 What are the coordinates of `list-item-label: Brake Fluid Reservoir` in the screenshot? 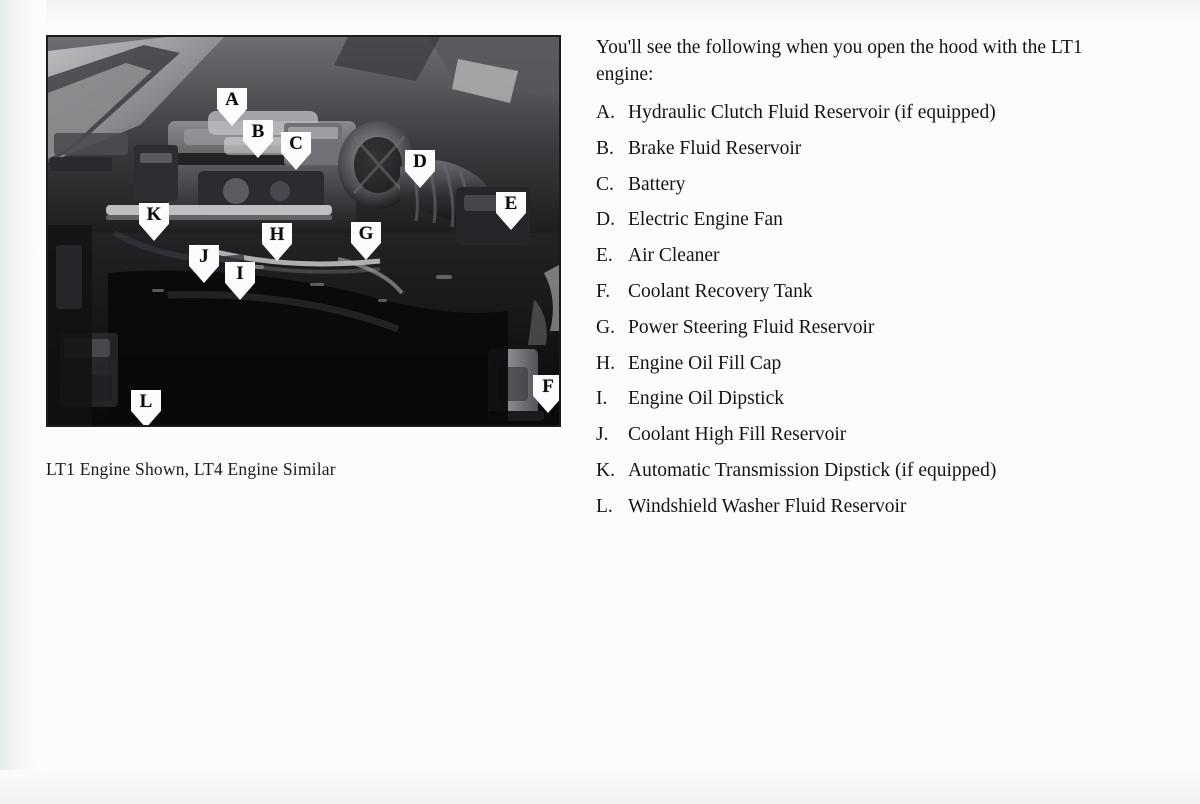 It's located at (715, 148).